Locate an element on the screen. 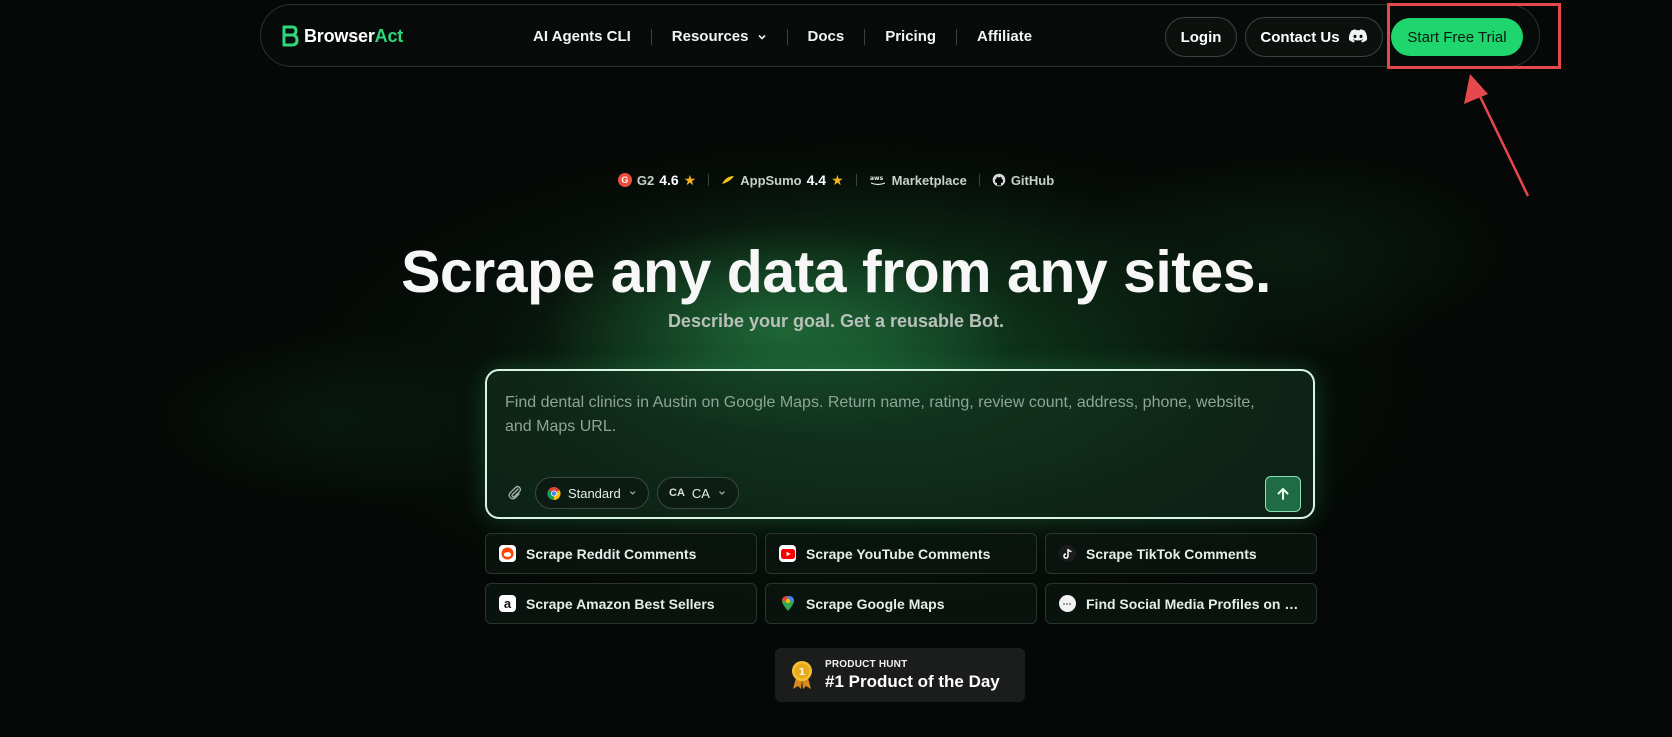  nav-pricing: Pricing is located at coordinates (910, 36).